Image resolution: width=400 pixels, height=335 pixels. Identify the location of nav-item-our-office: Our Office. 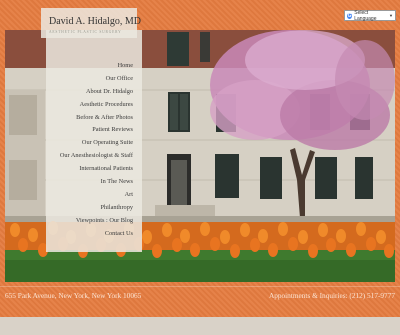
(96, 79).